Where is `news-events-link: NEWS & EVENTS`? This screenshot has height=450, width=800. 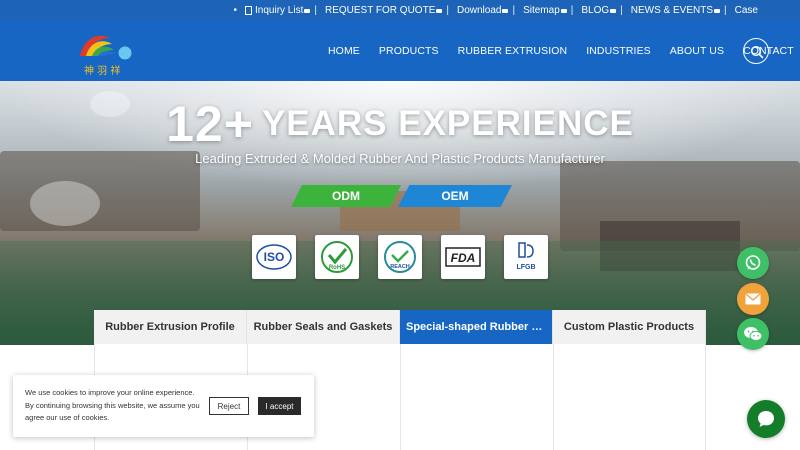
news-events-link: NEWS & EVENTS is located at coordinates (677, 10).